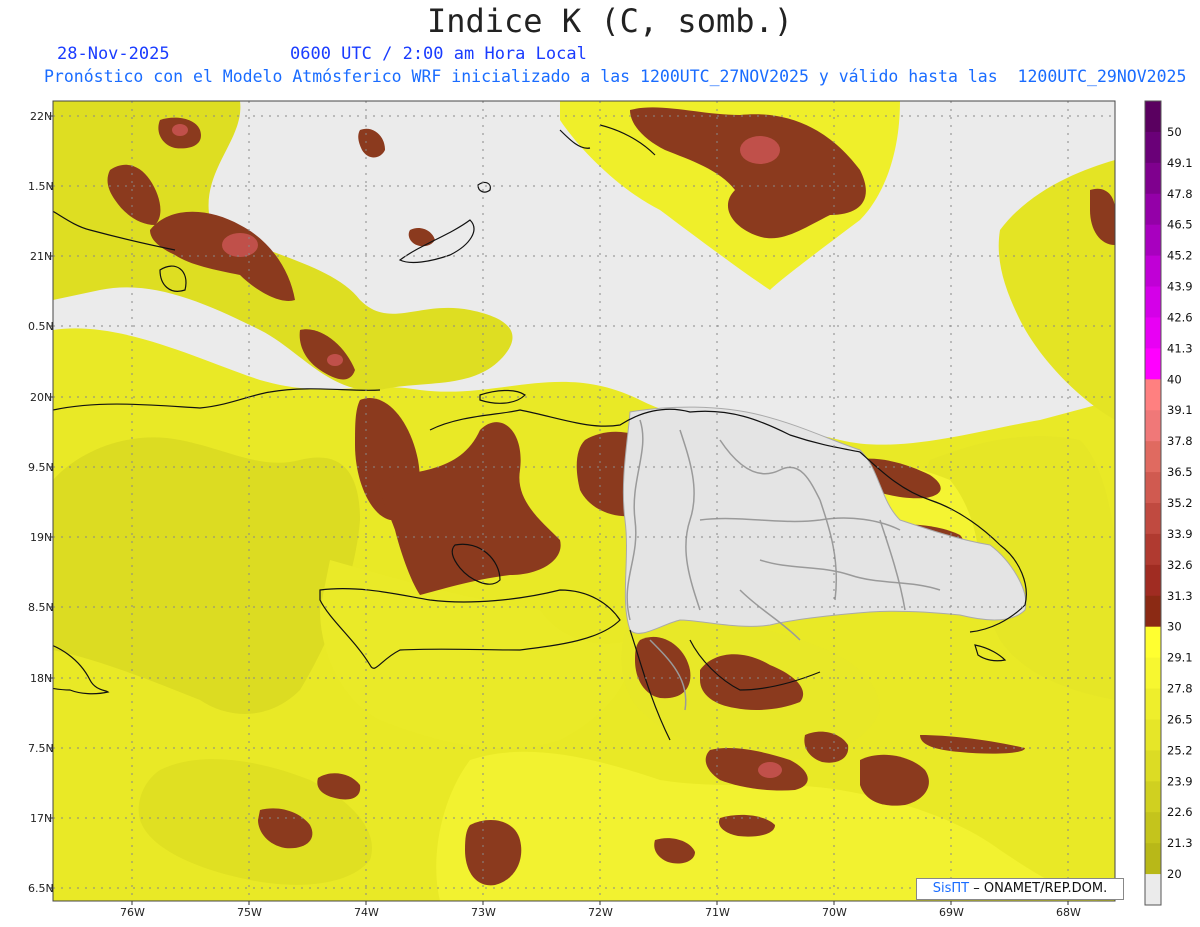 Image resolution: width=1200 pixels, height=927 pixels. What do you see at coordinates (1180, 348) in the screenshot?
I see `colorbar-label: 41.3` at bounding box center [1180, 348].